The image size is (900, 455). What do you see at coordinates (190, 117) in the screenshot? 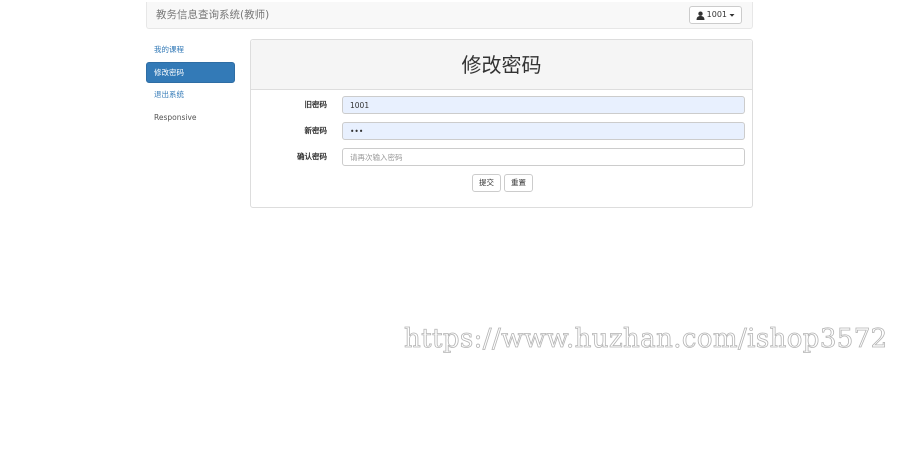
I see `sidebar-item-responsive: Responsive` at bounding box center [190, 117].